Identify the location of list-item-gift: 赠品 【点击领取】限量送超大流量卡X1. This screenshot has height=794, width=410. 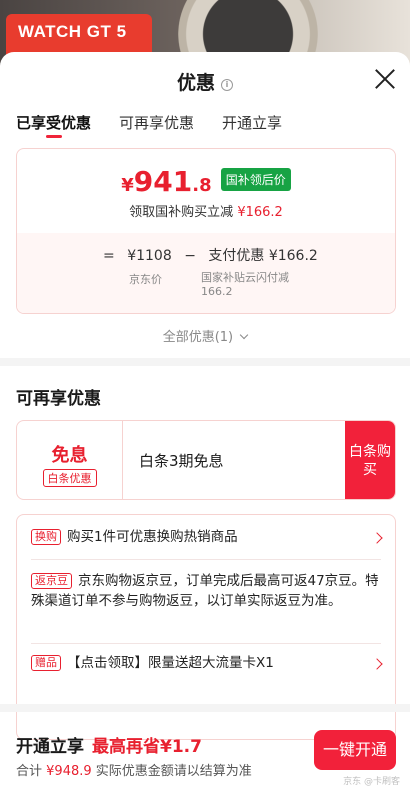
(206, 663).